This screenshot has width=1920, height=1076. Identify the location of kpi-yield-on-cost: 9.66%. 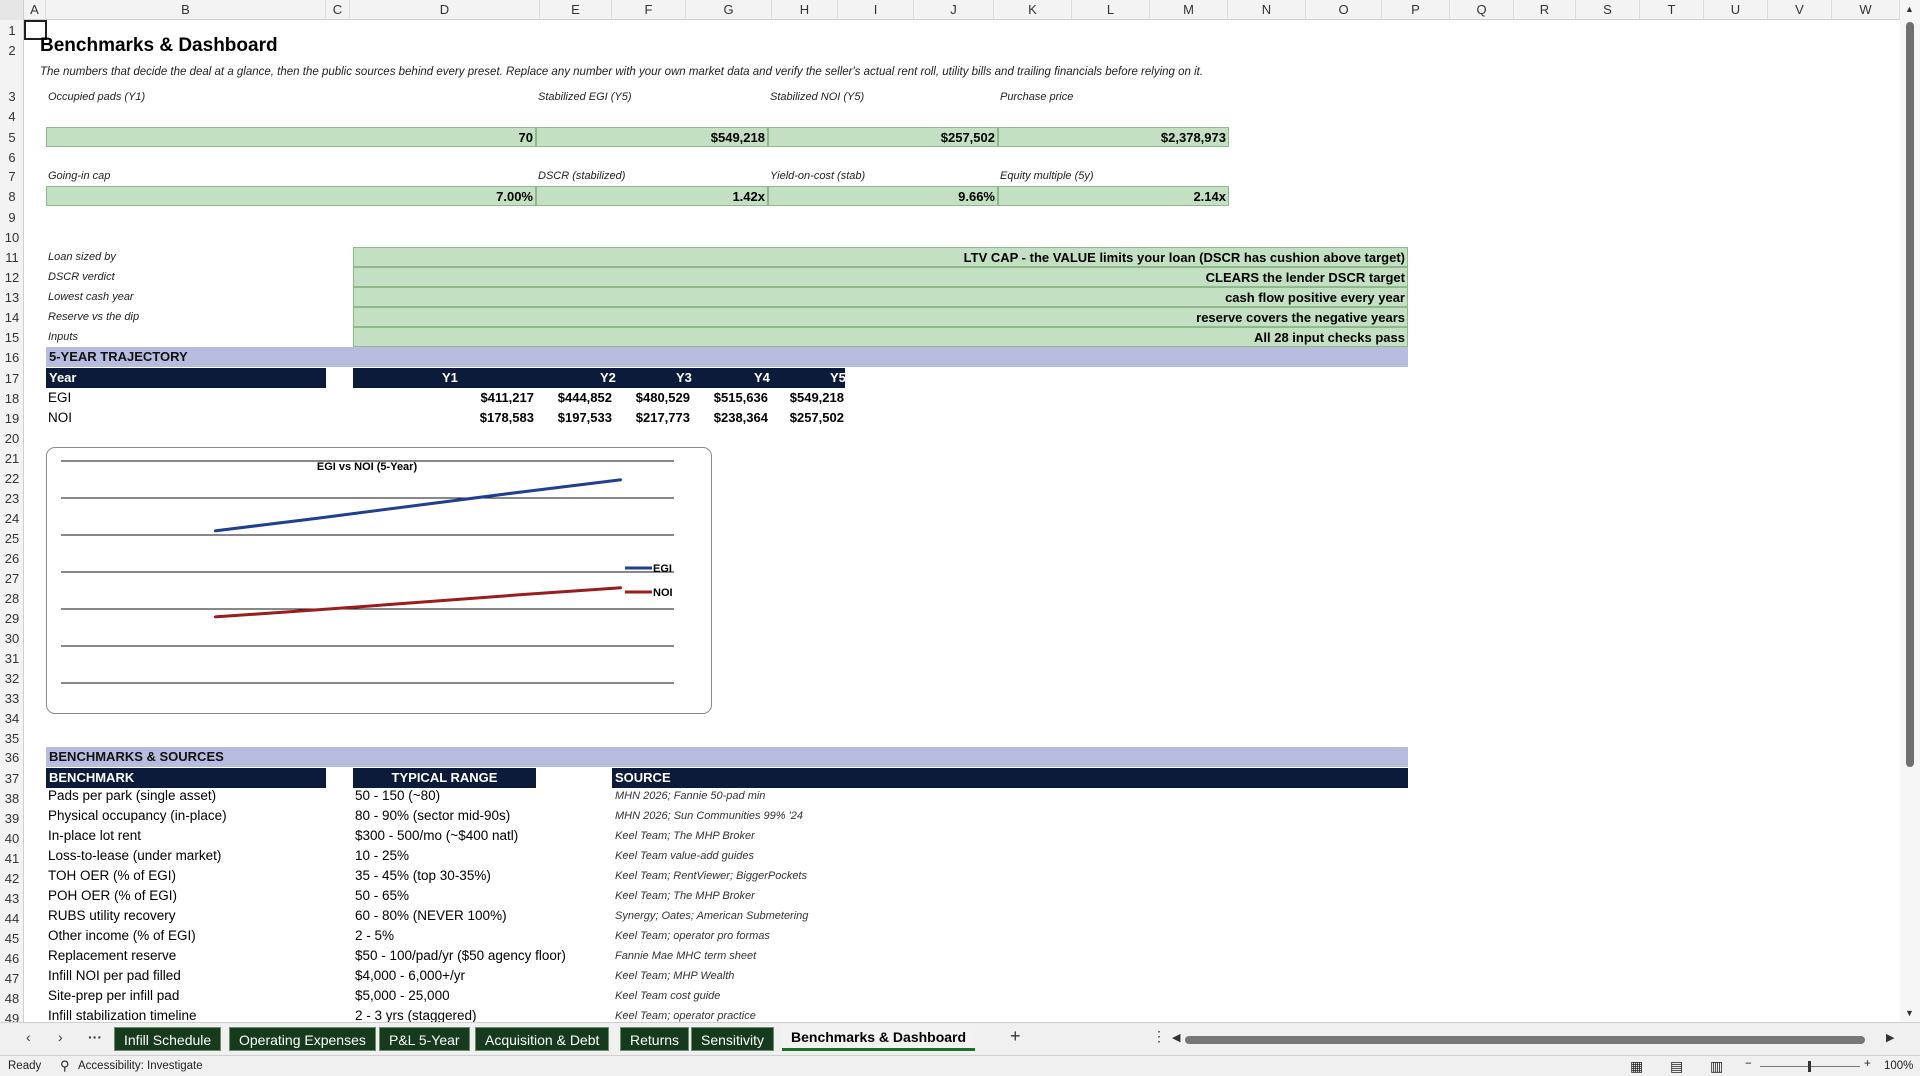
(883, 196).